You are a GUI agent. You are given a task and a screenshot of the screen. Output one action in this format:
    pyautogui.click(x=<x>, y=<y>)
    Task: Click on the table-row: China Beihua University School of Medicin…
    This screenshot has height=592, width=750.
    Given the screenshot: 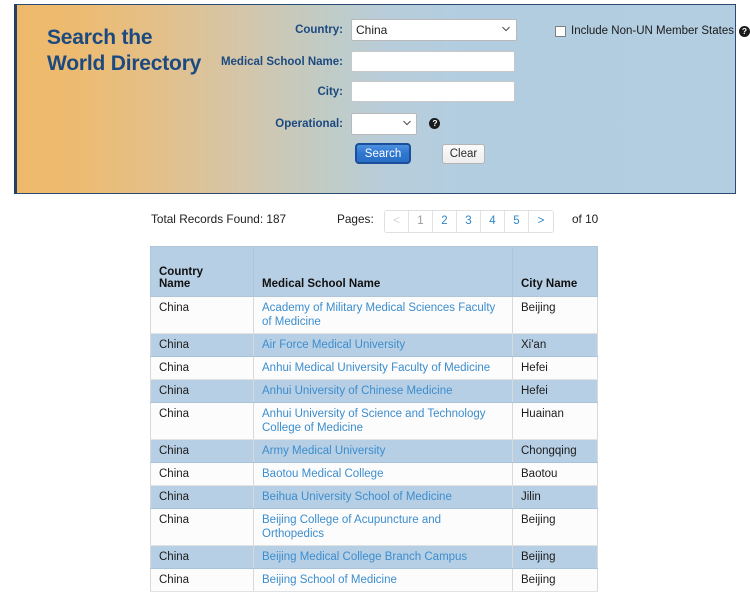 What is the action you would take?
    pyautogui.click(x=374, y=497)
    